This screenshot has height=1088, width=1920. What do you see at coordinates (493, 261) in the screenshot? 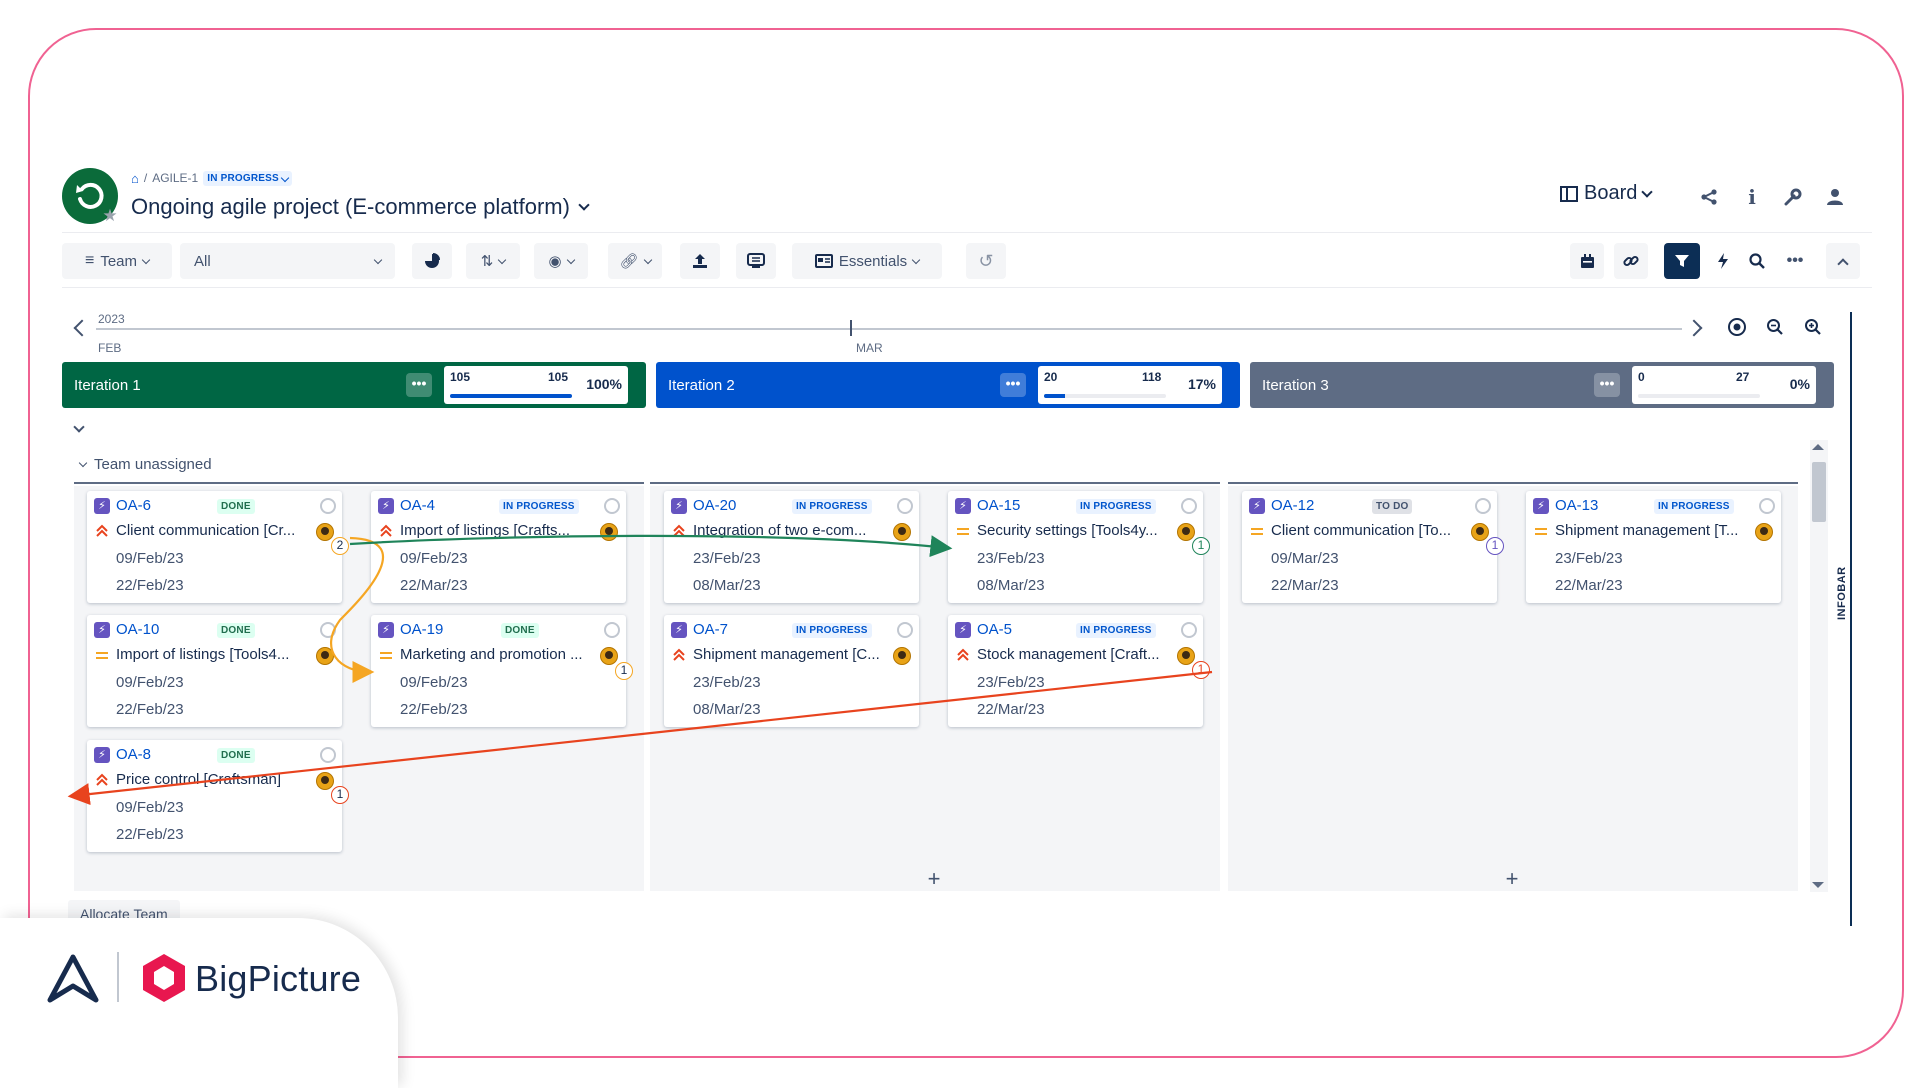
I see `sort-dropdown: ⇅` at bounding box center [493, 261].